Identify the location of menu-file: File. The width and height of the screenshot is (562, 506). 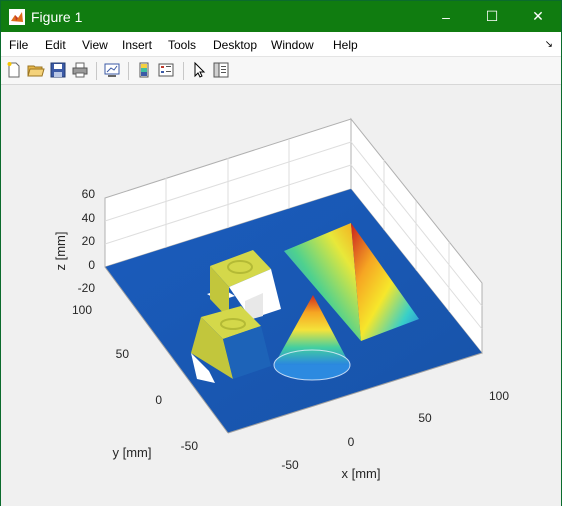
(18, 45).